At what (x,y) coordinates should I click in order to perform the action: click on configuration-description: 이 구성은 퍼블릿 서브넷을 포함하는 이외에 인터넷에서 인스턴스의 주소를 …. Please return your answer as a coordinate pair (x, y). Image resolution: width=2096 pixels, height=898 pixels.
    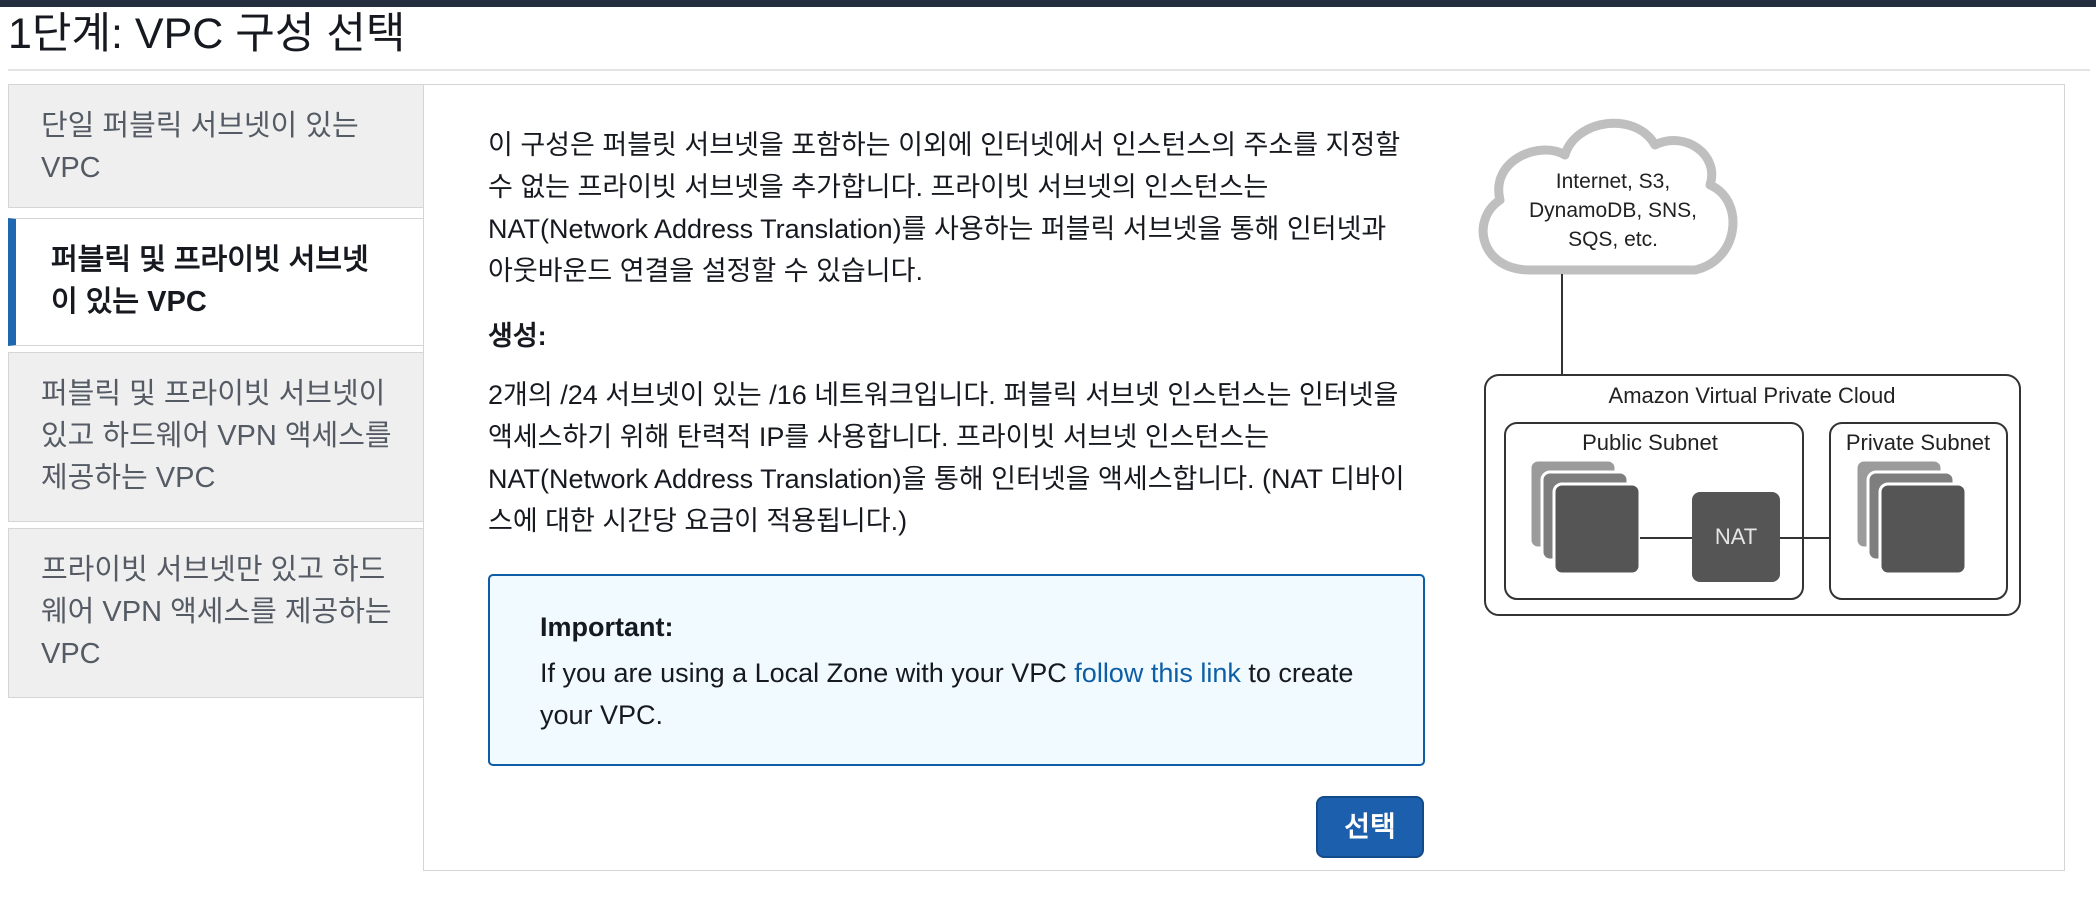
    Looking at the image, I should click on (944, 208).